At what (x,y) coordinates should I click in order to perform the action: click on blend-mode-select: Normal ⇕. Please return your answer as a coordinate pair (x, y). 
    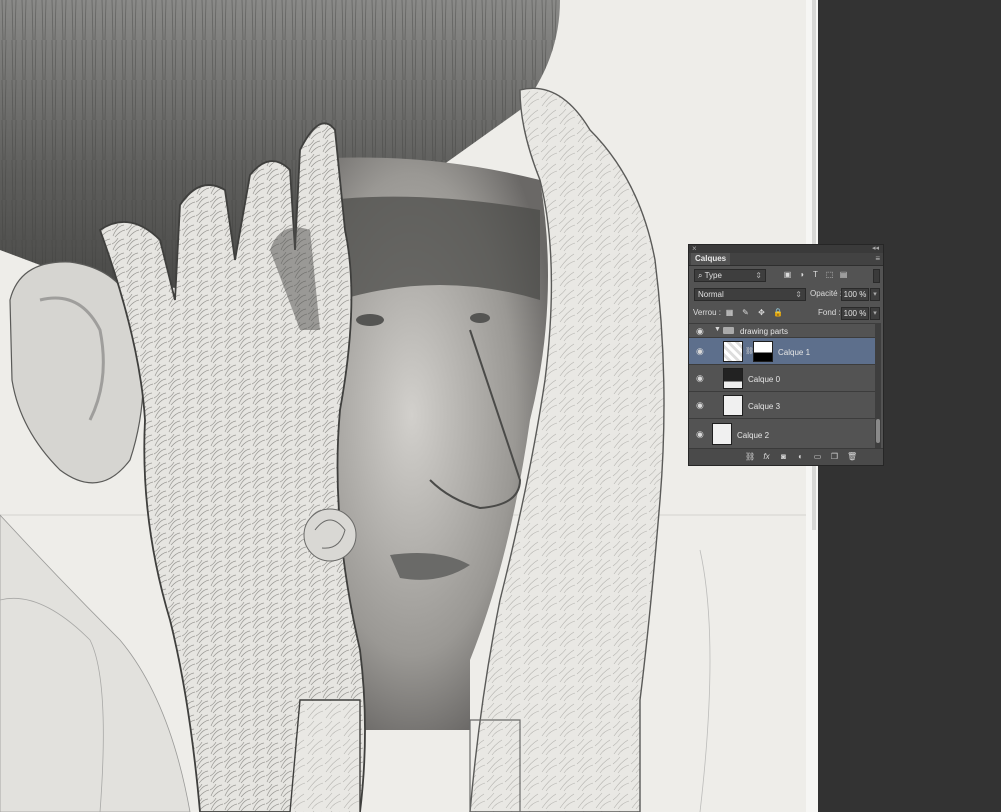
    Looking at the image, I should click on (750, 294).